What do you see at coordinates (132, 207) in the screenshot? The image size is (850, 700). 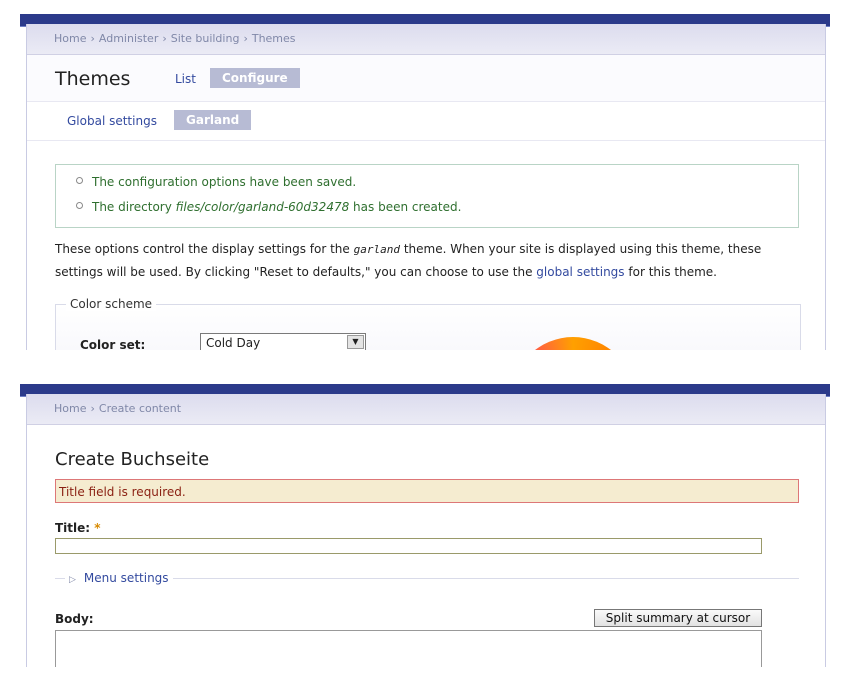 I see `message-directory-prefix: The directory` at bounding box center [132, 207].